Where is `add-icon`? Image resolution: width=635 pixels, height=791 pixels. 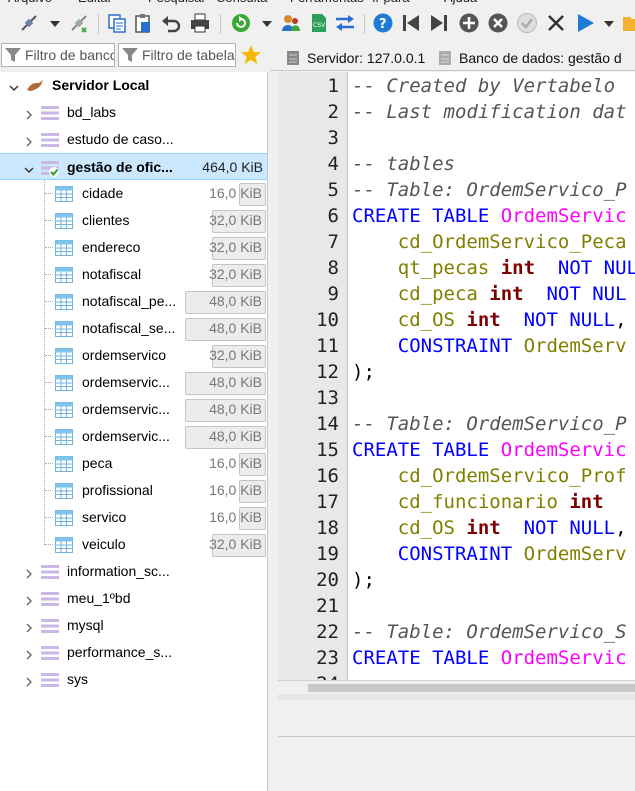
add-icon is located at coordinates (469, 23).